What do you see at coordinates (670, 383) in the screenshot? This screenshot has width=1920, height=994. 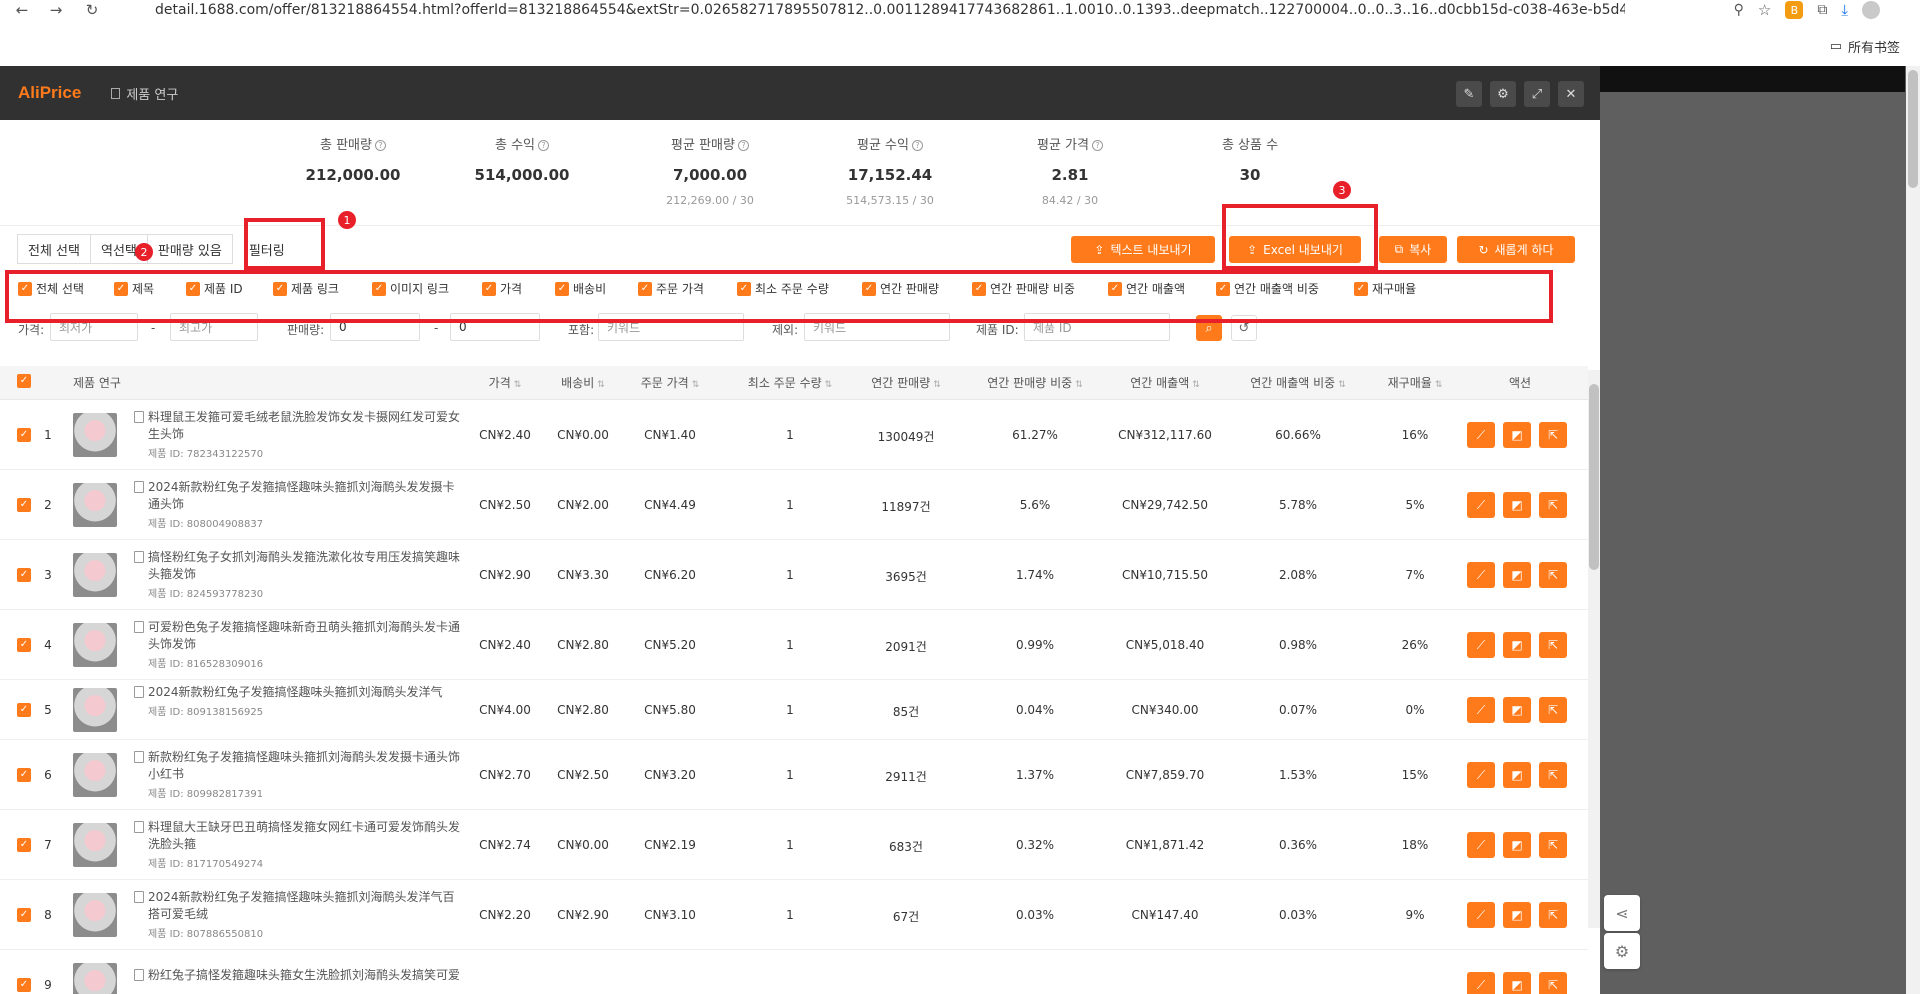 I see `header-order-price: 주문 가격 ⇅` at bounding box center [670, 383].